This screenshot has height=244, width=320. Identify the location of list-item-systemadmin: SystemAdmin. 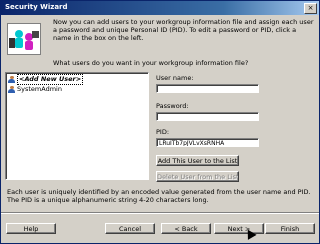
(35, 89).